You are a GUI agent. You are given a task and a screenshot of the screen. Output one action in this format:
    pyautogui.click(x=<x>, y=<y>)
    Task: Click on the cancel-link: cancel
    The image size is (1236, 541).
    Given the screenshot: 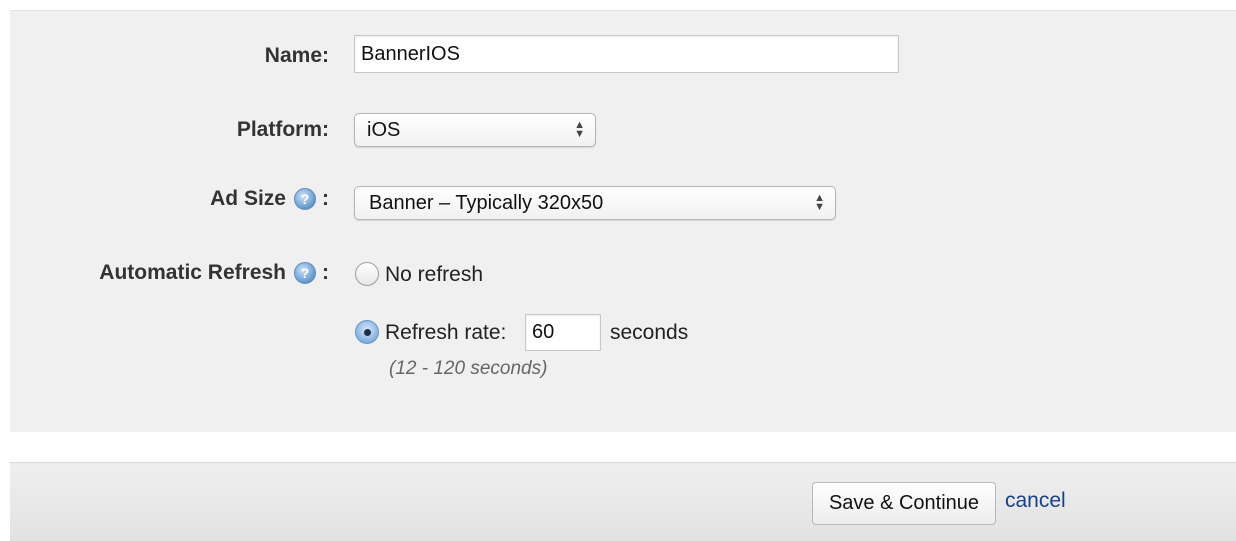 What is the action you would take?
    pyautogui.click(x=1035, y=501)
    